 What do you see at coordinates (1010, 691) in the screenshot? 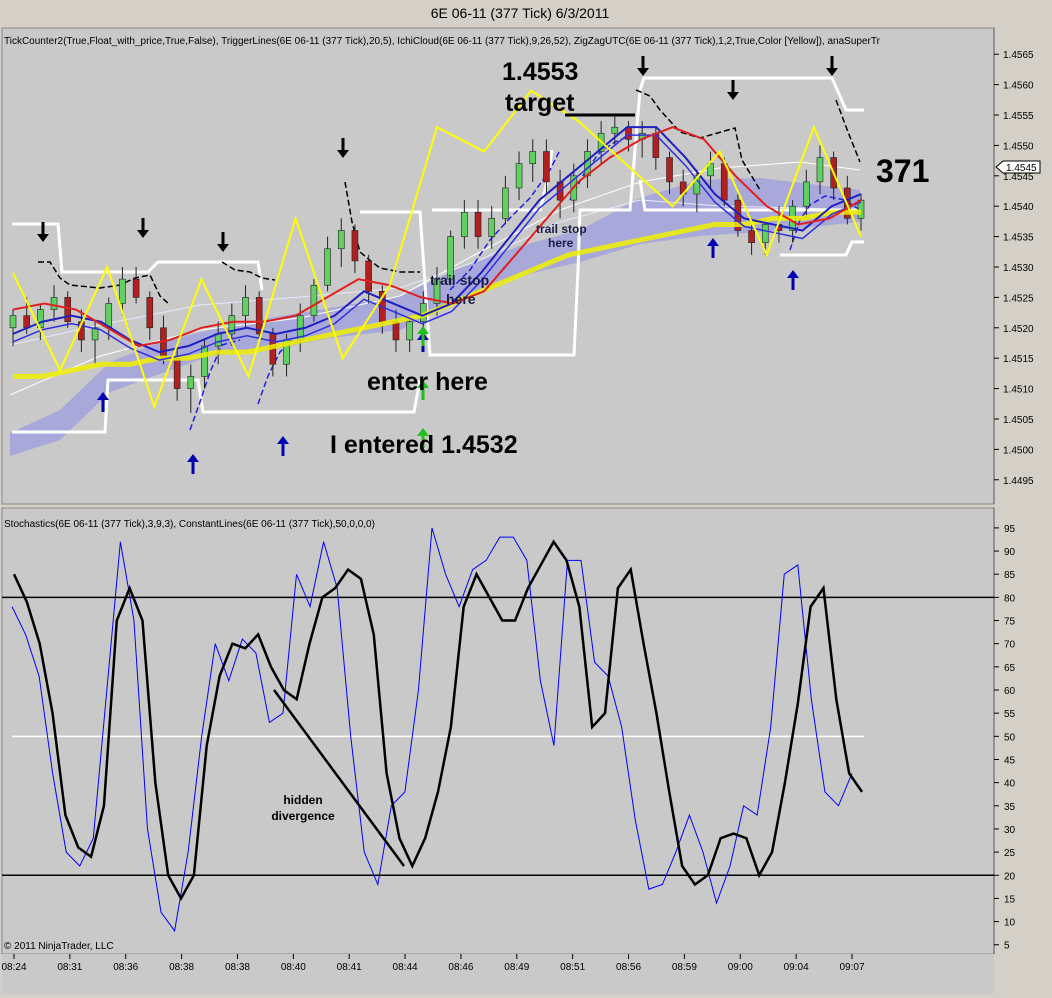
I see `stochastics-tick-label: 60` at bounding box center [1010, 691].